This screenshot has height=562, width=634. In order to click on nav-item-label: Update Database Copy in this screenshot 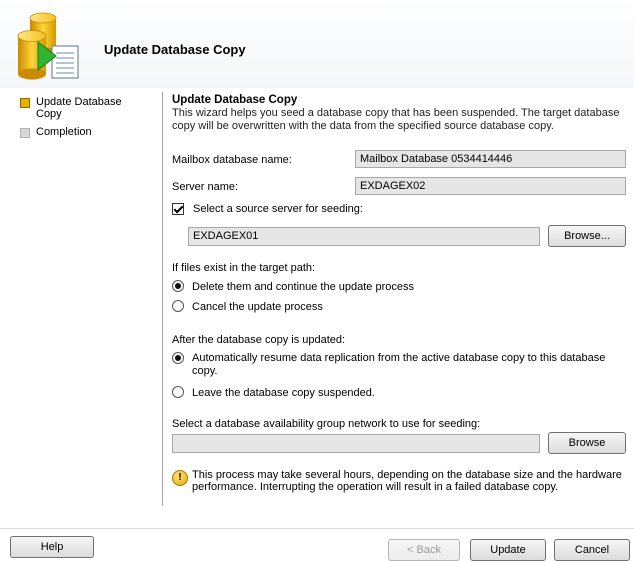, I will do `click(79, 108)`.